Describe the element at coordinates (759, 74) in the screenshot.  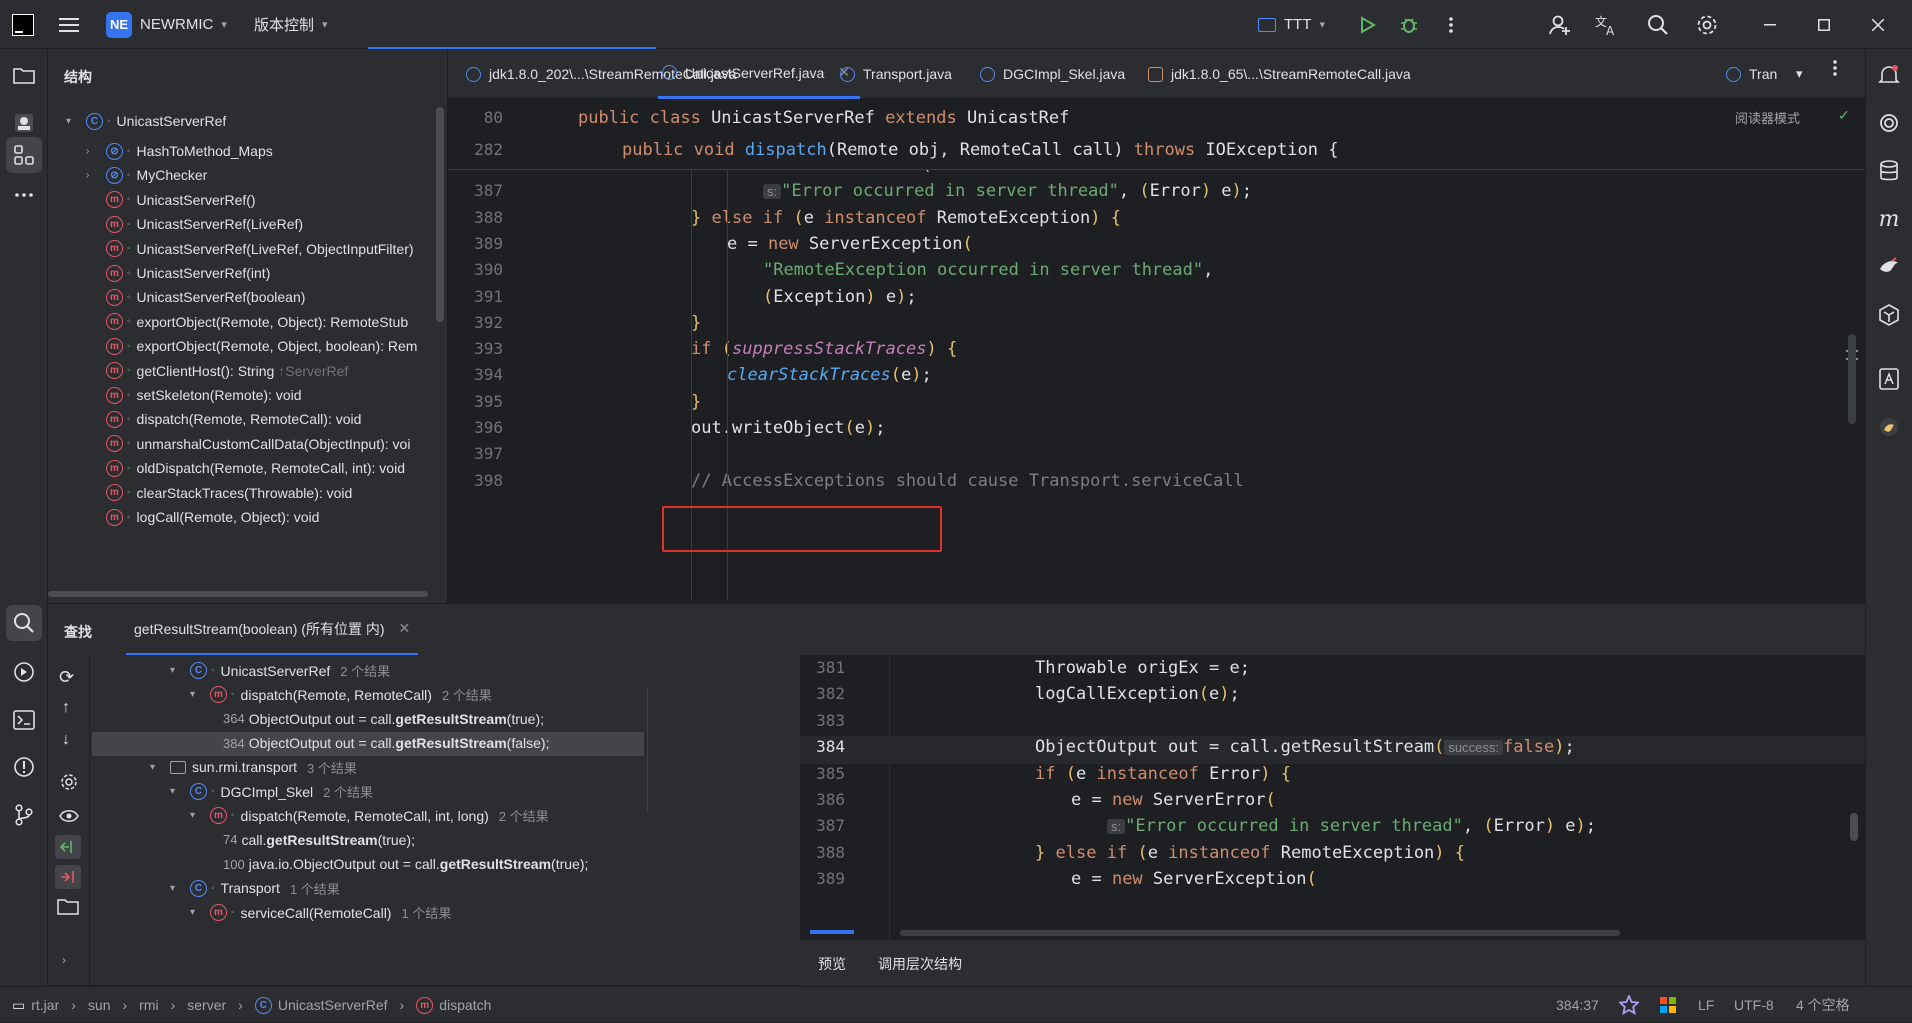
I see `tab-unicastserverref: UnicastServerRef.java ✕` at that location.